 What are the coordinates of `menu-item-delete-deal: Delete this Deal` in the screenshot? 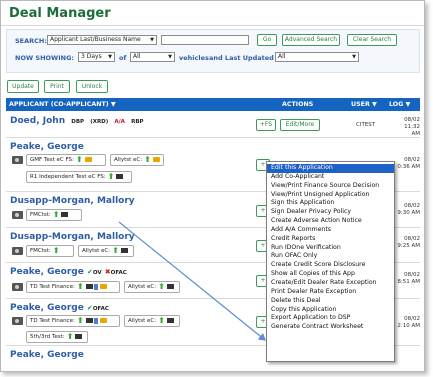 It's located at (330, 301).